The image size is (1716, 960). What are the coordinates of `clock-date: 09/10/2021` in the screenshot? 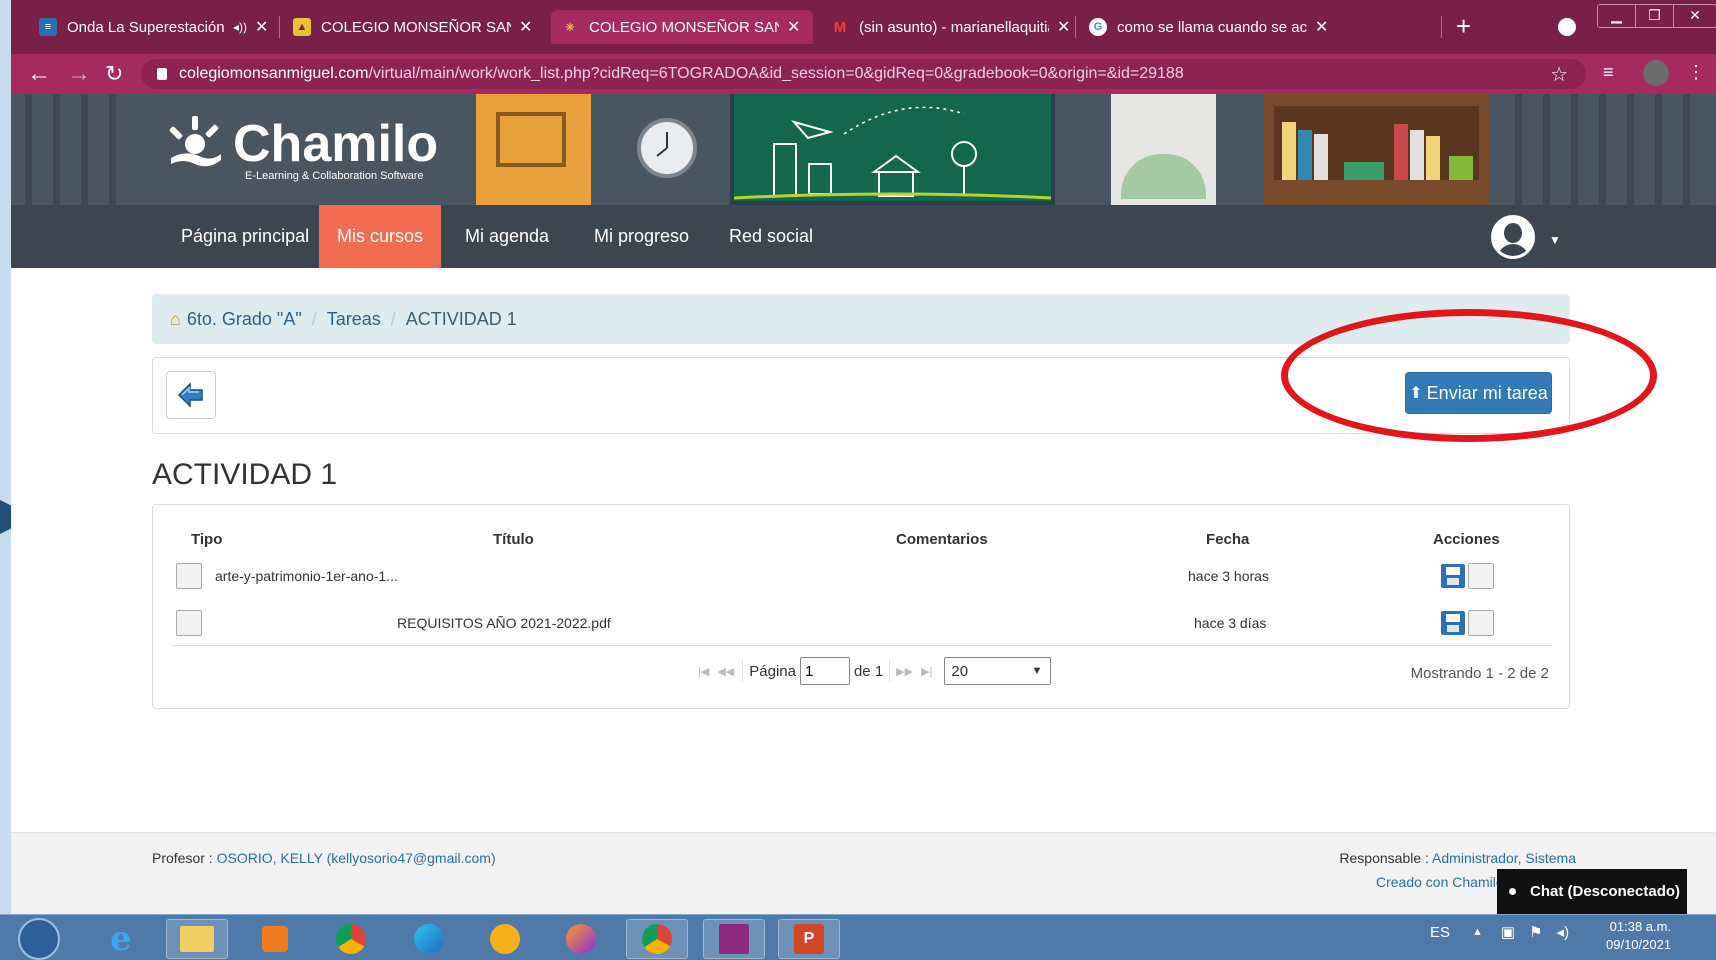 It's located at (1639, 944).